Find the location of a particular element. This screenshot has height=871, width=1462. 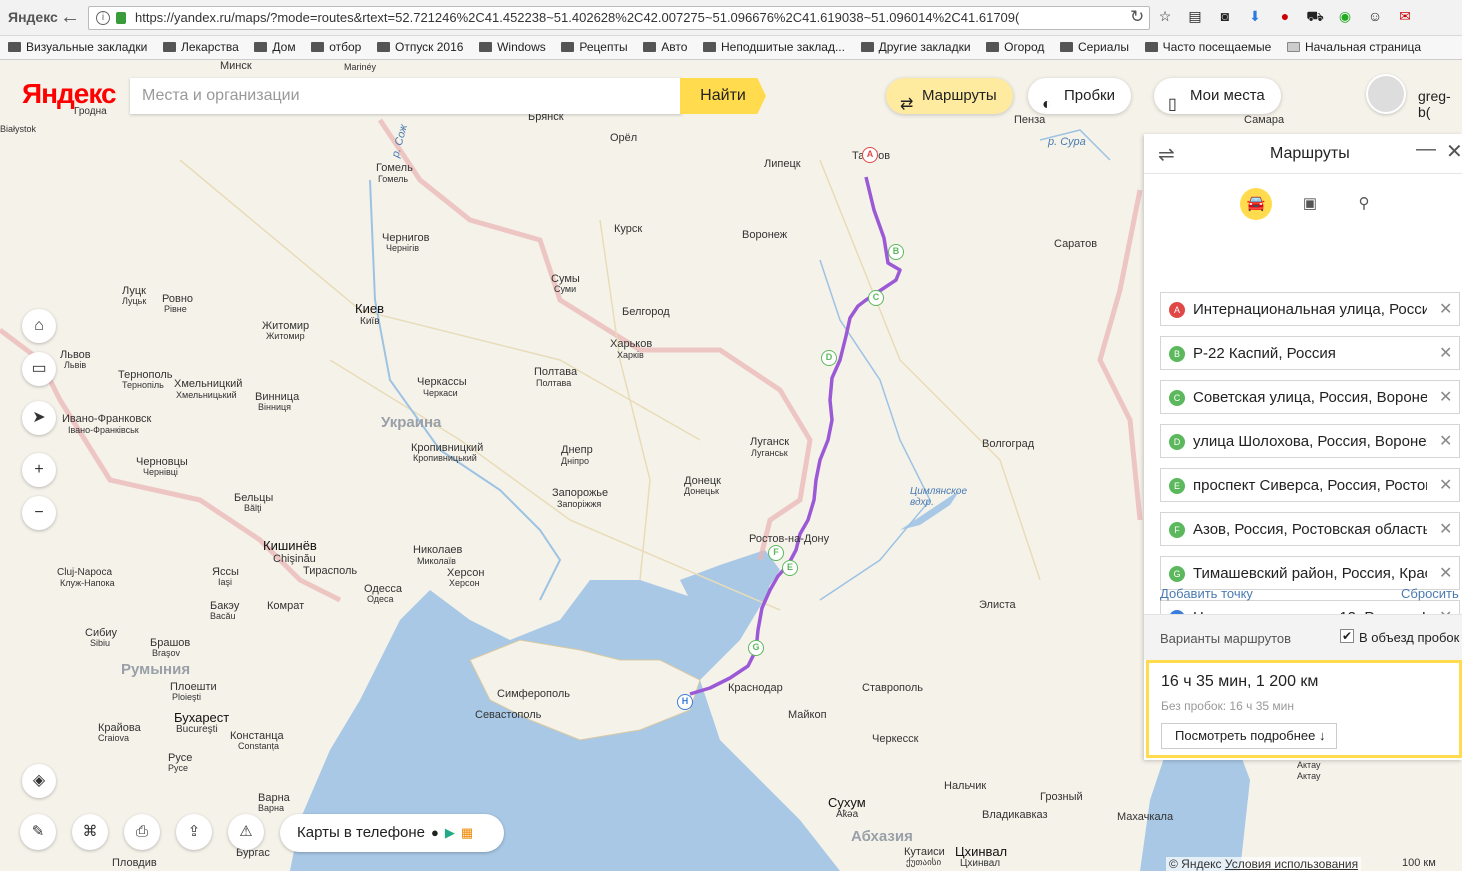

bookmark: Дом is located at coordinates (275, 47).